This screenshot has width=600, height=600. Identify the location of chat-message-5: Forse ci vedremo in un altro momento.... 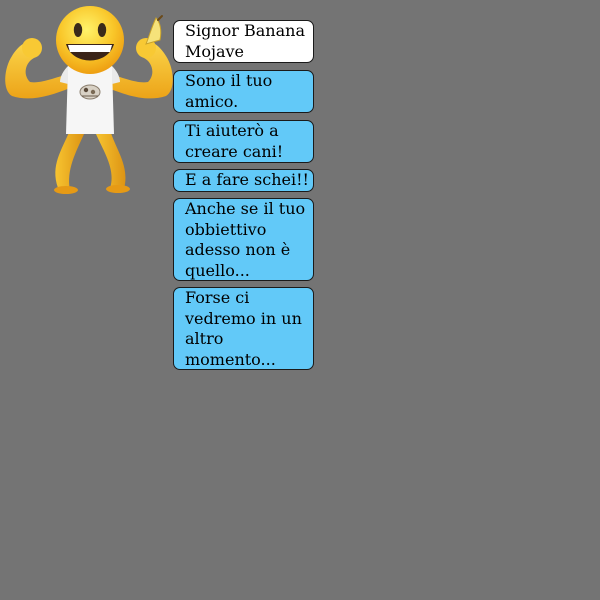
(243, 328).